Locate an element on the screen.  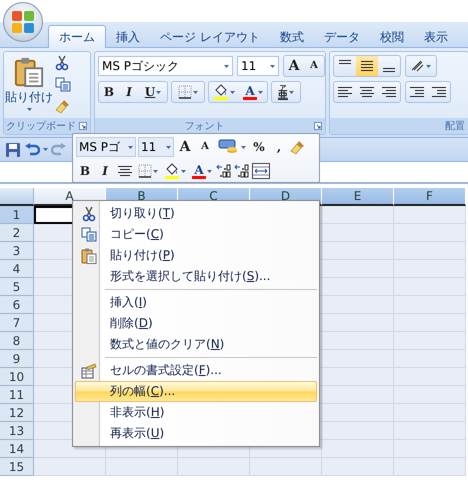
row-header: 4 is located at coordinates (17, 269).